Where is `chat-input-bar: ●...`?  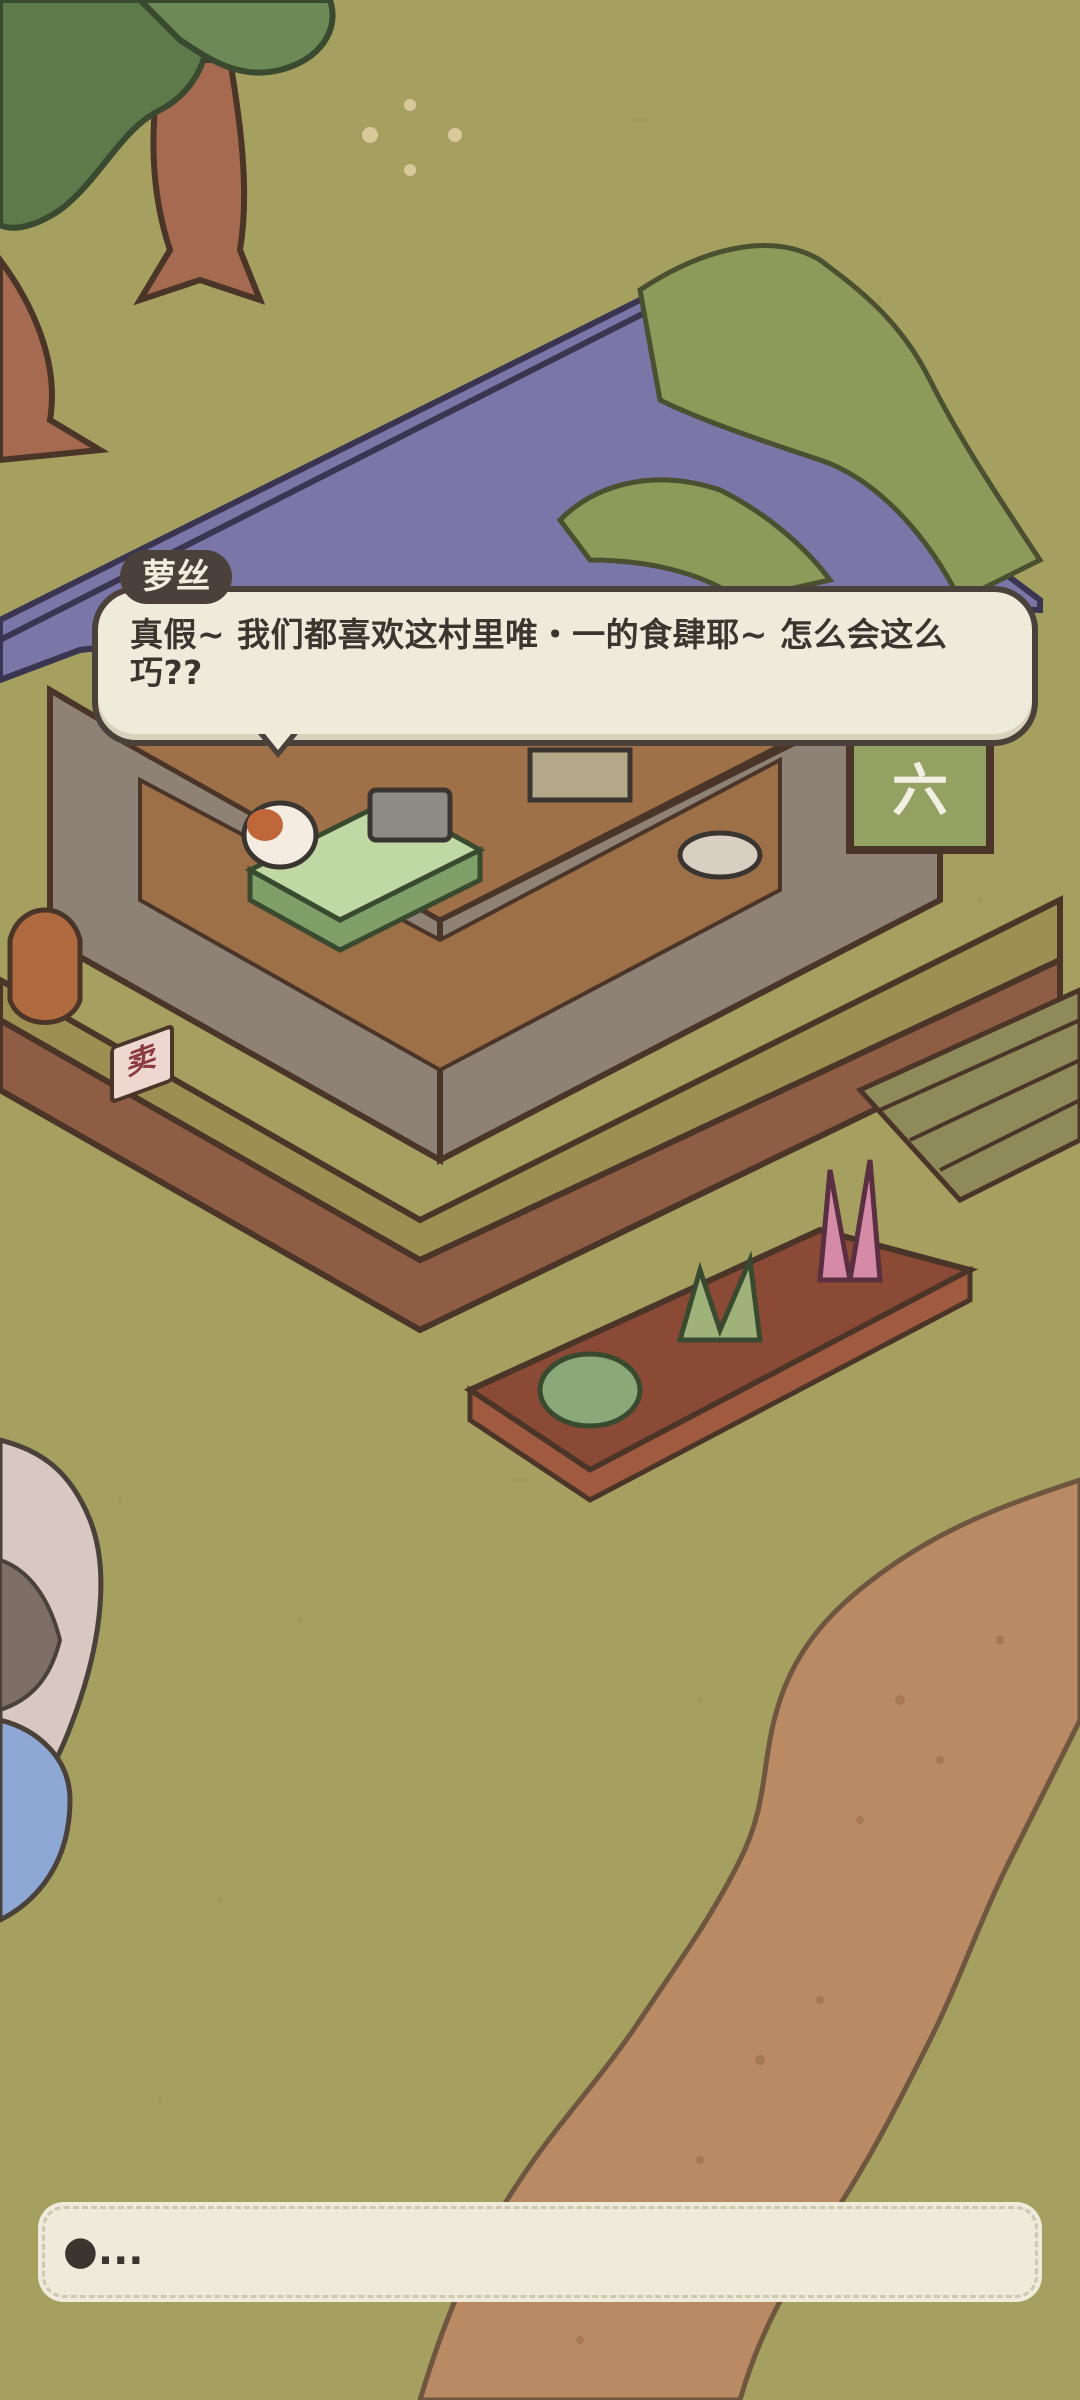 chat-input-bar: ●... is located at coordinates (540, 2252).